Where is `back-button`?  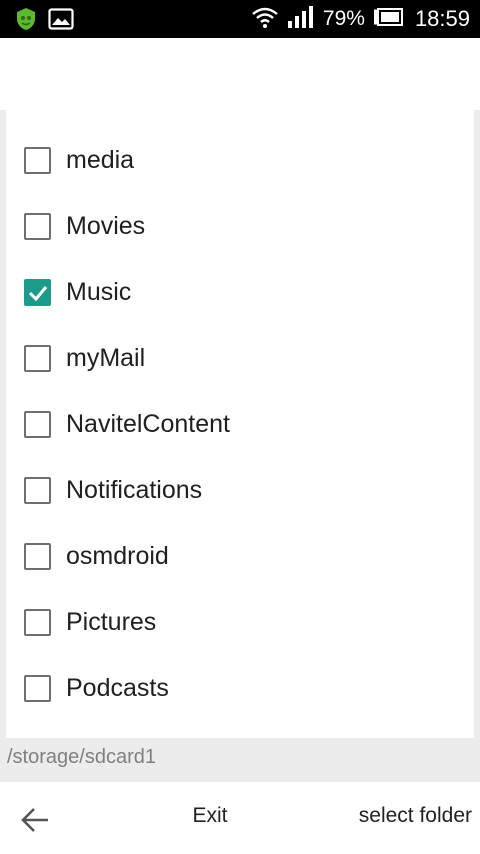 back-button is located at coordinates (34, 820).